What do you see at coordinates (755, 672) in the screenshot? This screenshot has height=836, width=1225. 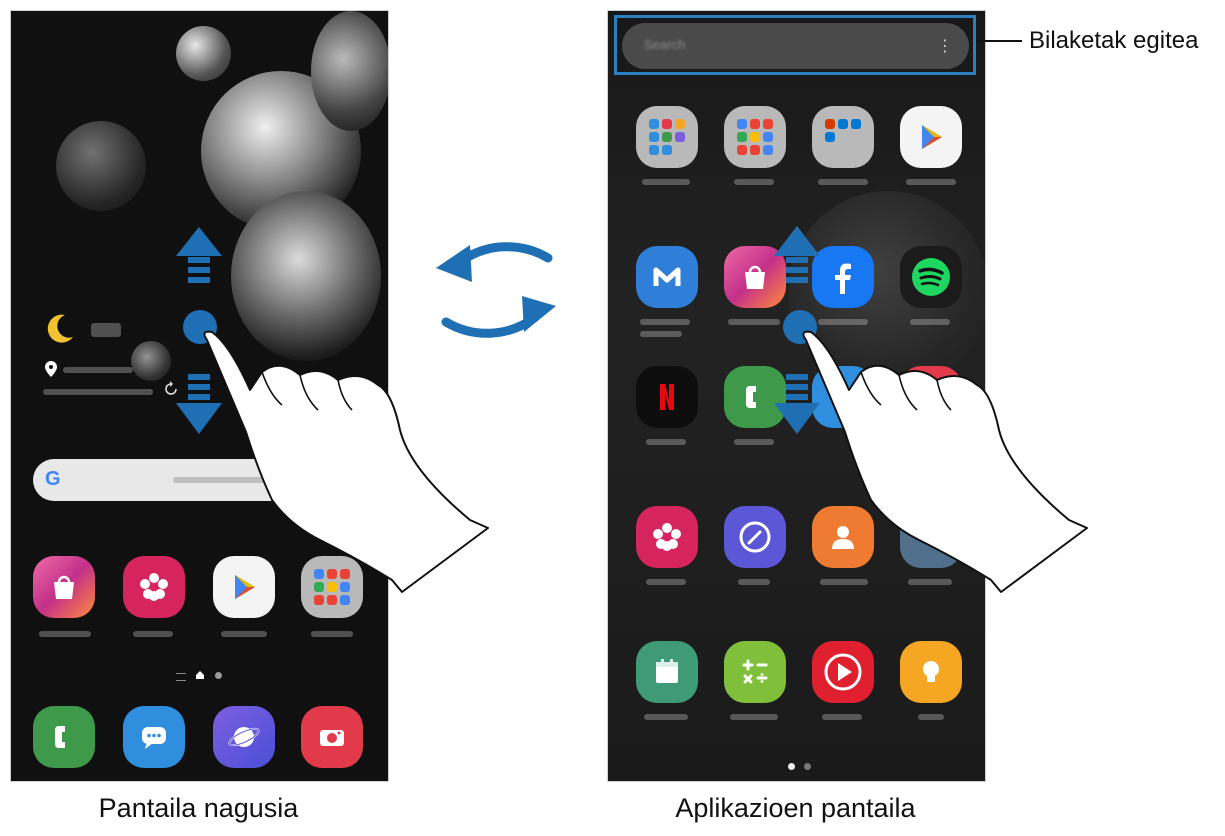 I see `calculator-icon` at bounding box center [755, 672].